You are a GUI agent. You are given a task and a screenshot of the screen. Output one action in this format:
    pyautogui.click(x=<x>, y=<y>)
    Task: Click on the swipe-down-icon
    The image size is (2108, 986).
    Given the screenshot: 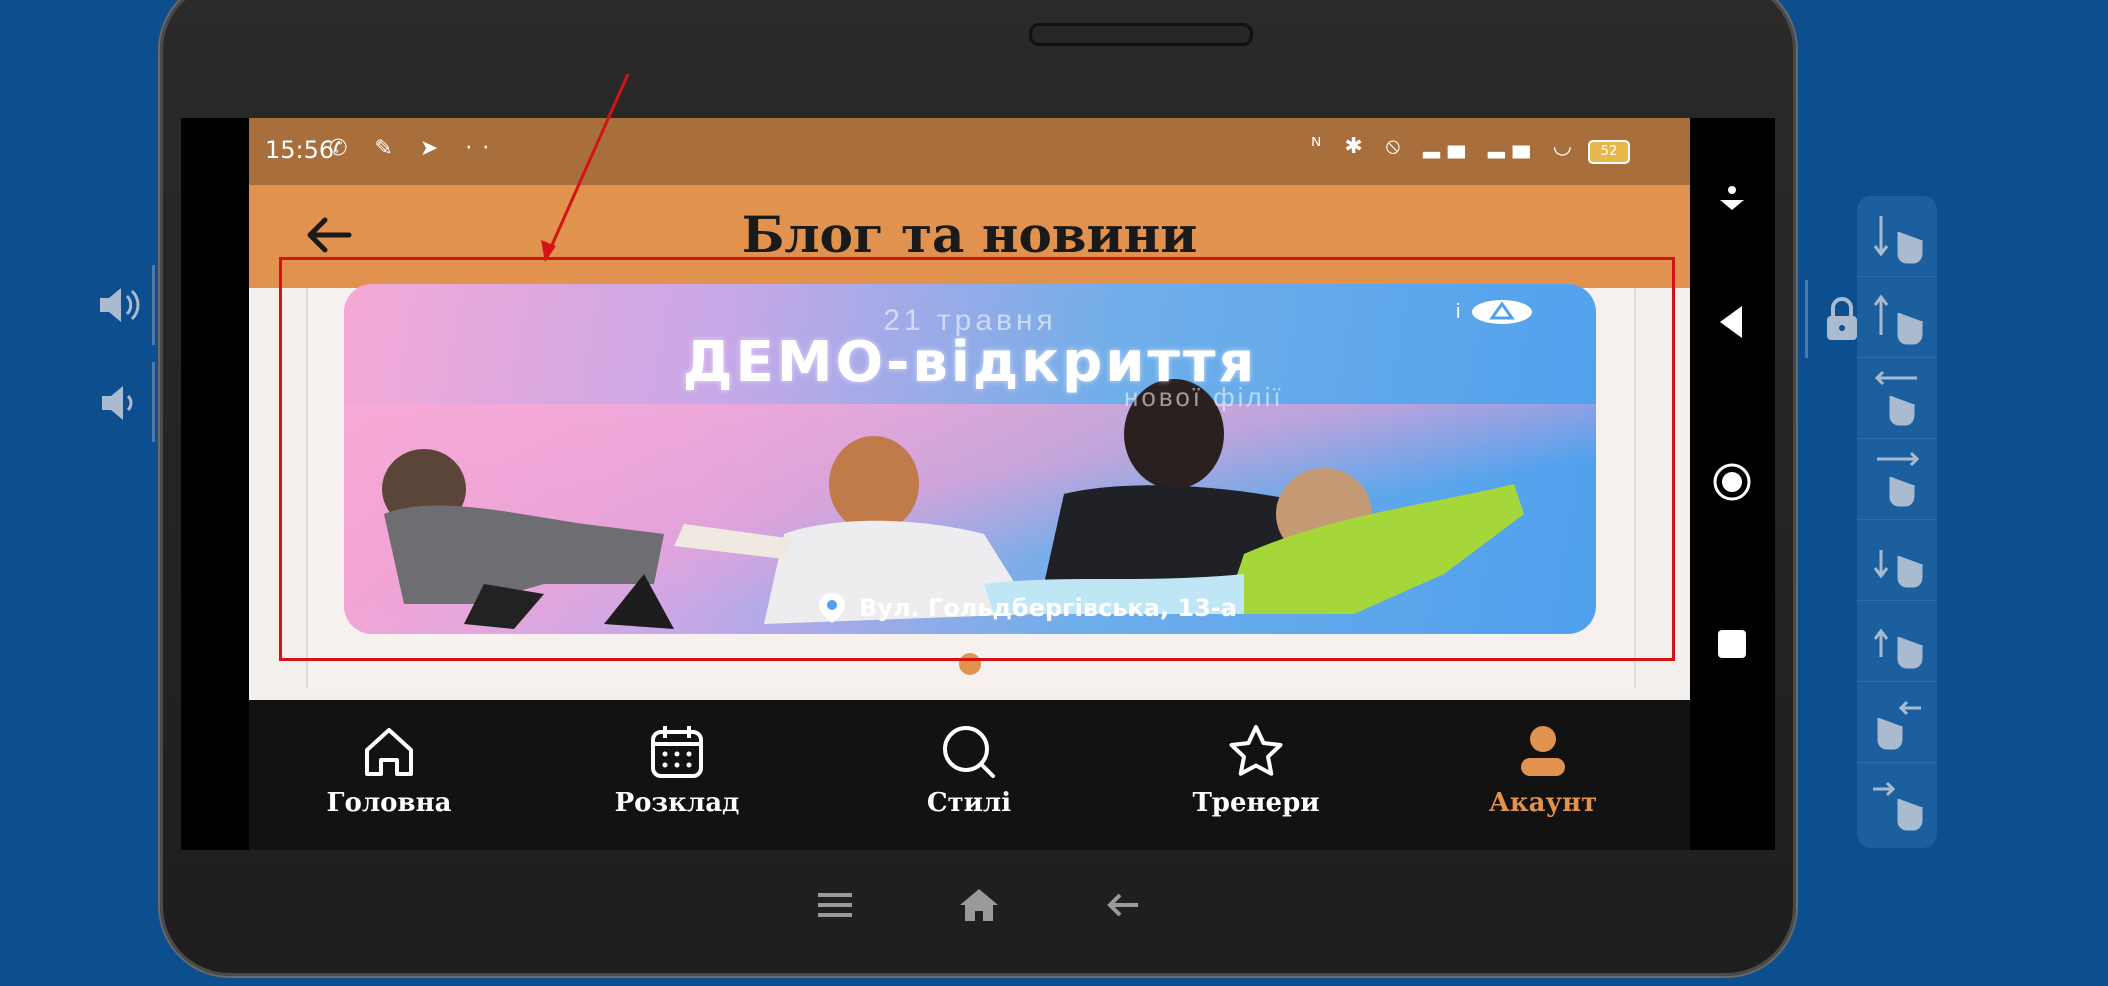 What is the action you would take?
    pyautogui.click(x=1897, y=236)
    